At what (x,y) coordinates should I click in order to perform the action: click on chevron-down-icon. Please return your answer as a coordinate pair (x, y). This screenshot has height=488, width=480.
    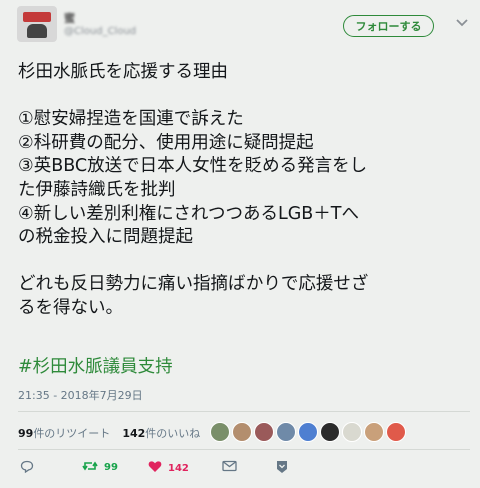
    Looking at the image, I should click on (462, 23).